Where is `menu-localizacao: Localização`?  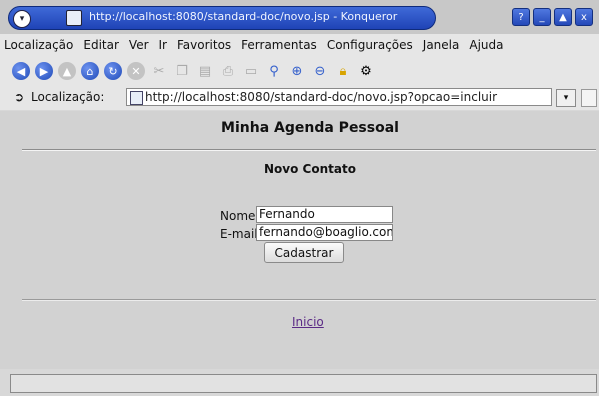
menu-localizacao: Localização is located at coordinates (38, 45).